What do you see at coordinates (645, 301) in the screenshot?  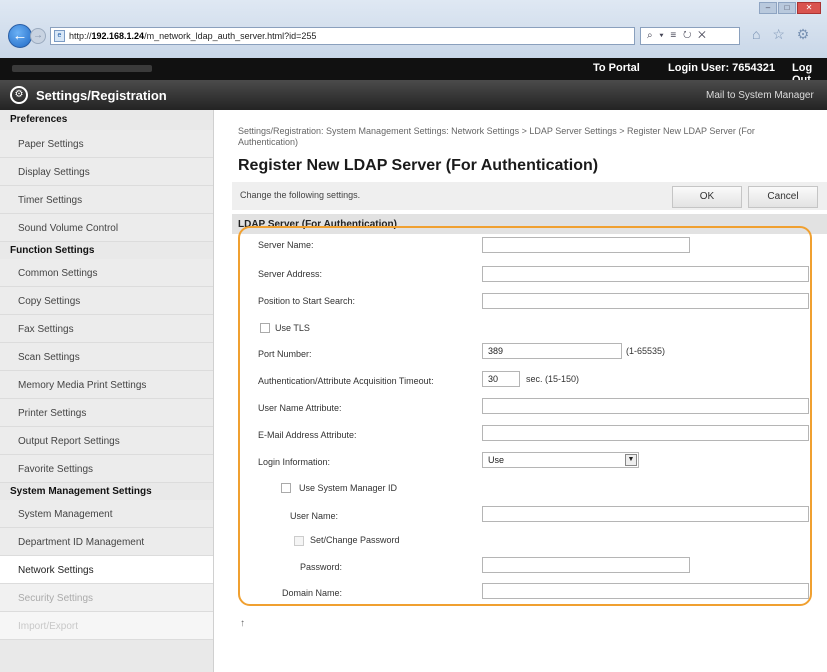 I see `position-search-field` at bounding box center [645, 301].